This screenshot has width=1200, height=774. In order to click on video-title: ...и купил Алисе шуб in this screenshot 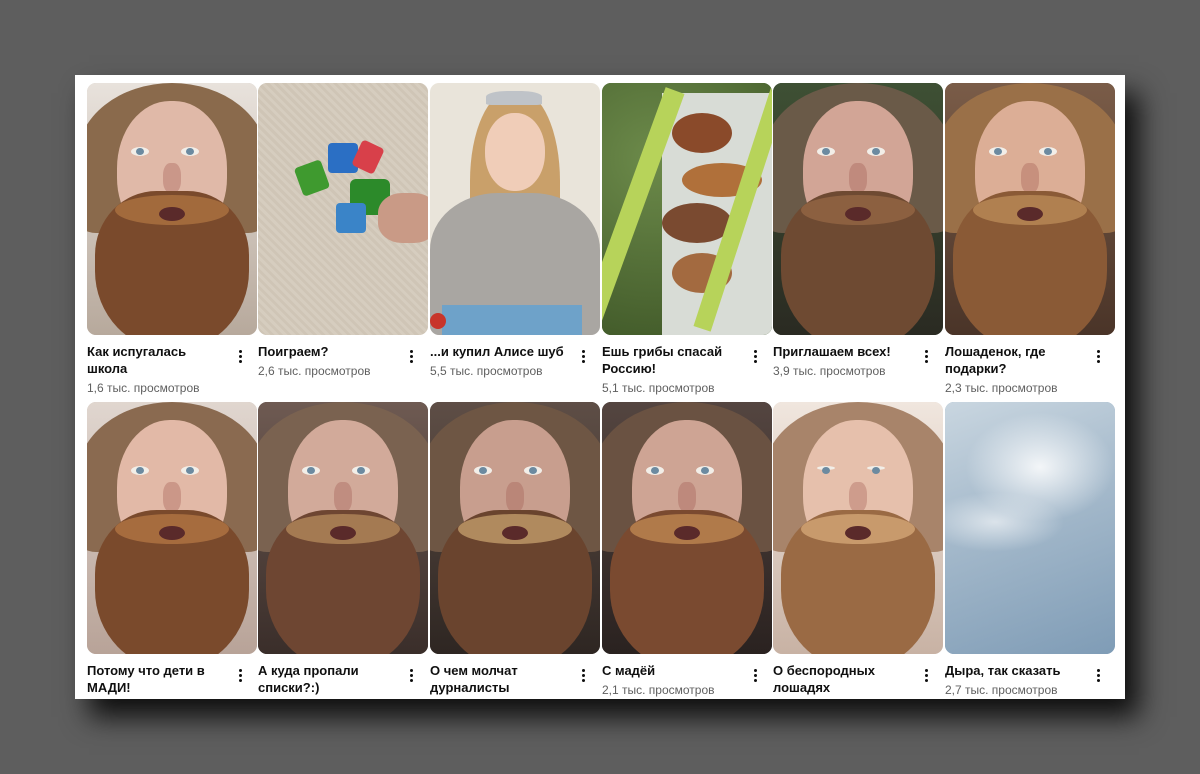, I will do `click(500, 351)`.